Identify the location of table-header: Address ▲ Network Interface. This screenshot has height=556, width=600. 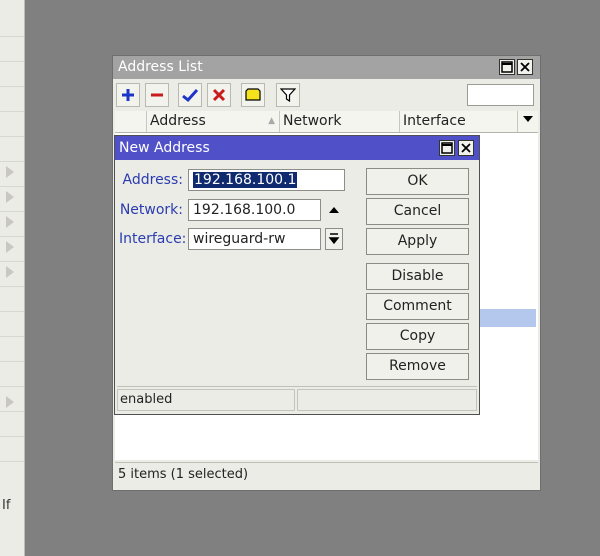
(326, 122).